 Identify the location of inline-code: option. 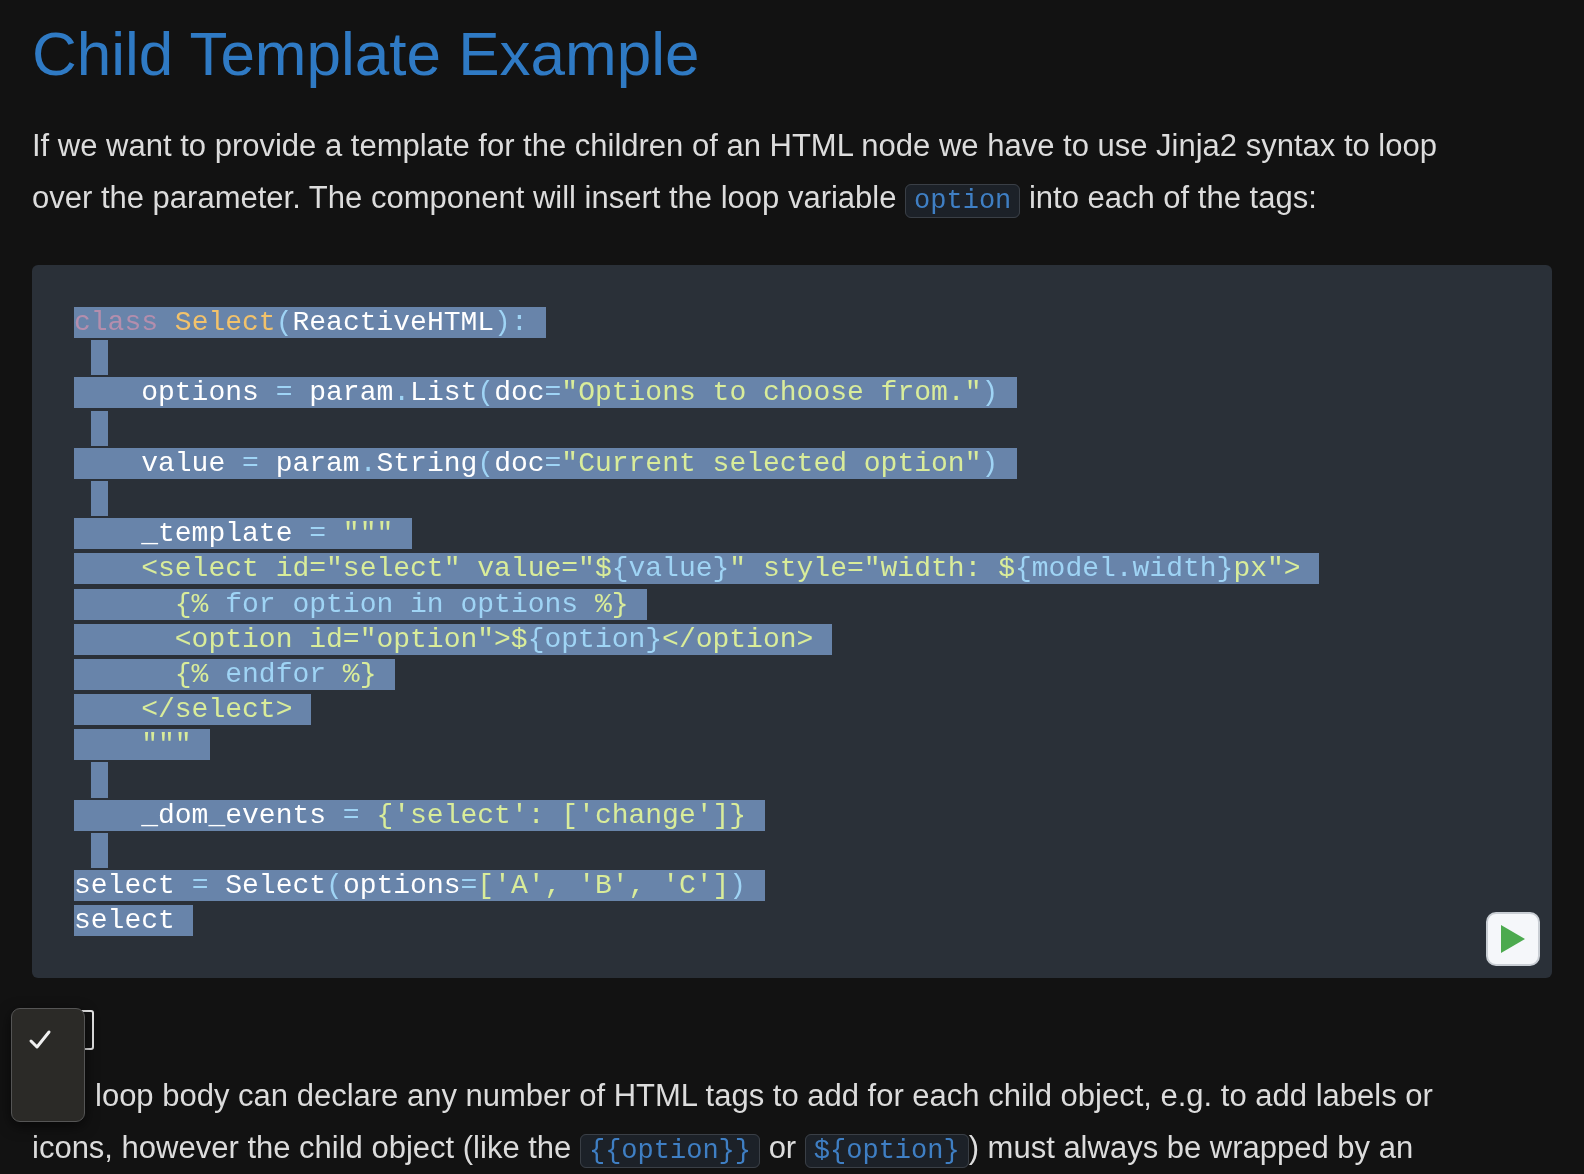
(963, 201).